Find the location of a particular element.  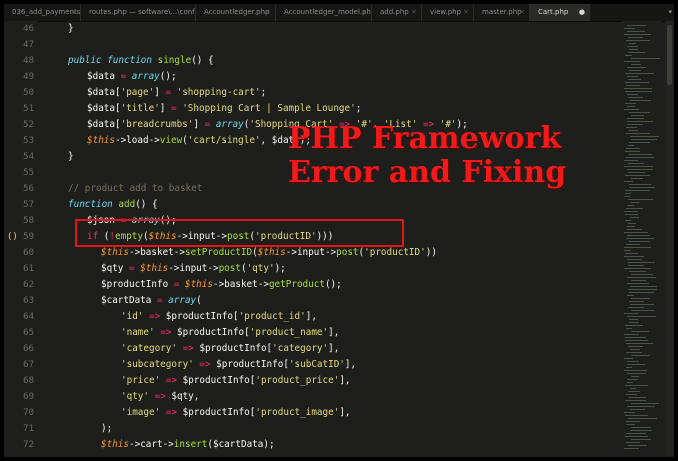

line-number: 68 is located at coordinates (28, 381).